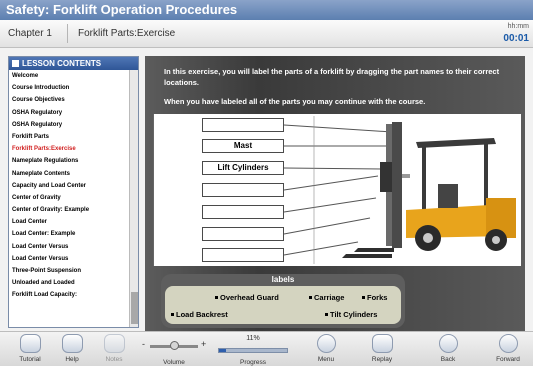 This screenshot has height=366, width=533. Describe the element at coordinates (382, 343) in the screenshot. I see `replay-icon` at that location.